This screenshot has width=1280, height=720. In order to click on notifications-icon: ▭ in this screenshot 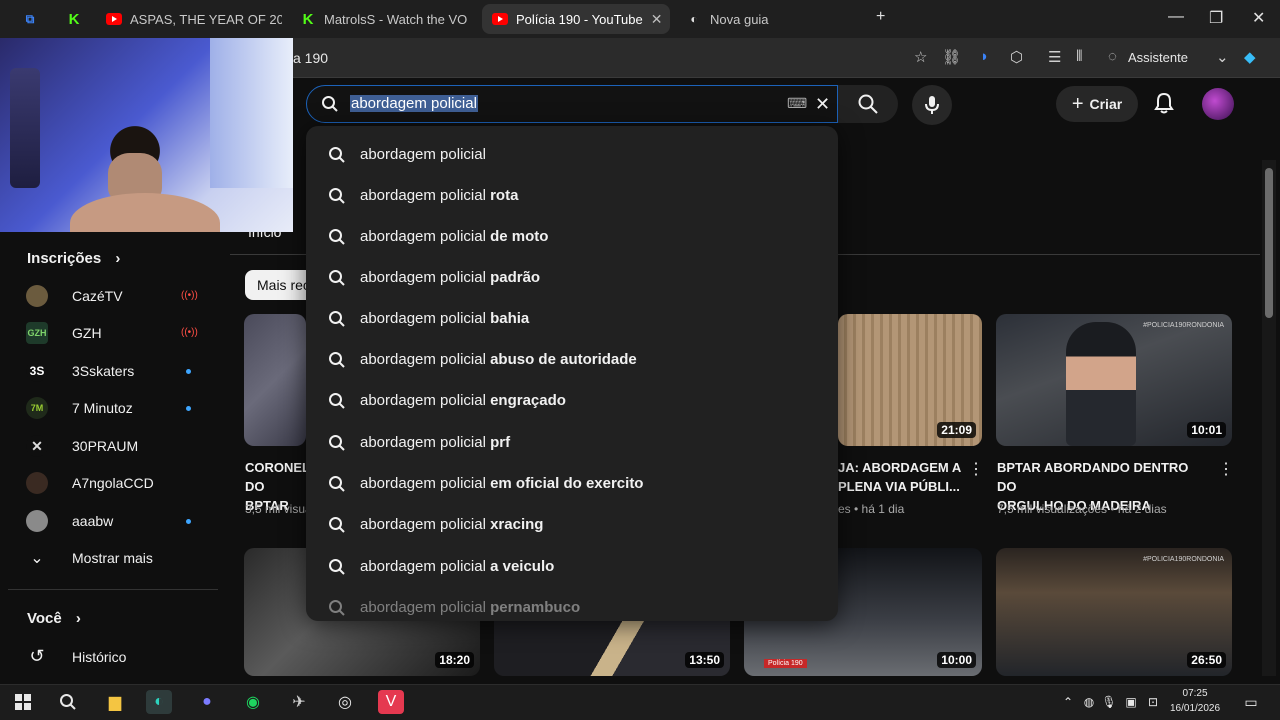, I will do `click(1251, 702)`.